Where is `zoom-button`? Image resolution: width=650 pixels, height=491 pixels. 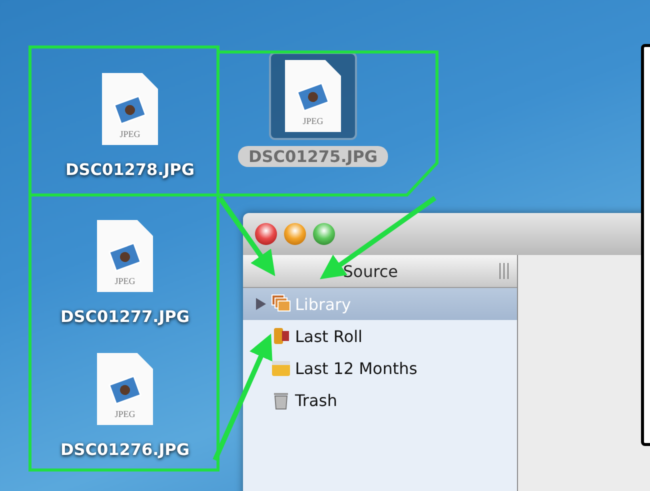
zoom-button is located at coordinates (324, 234).